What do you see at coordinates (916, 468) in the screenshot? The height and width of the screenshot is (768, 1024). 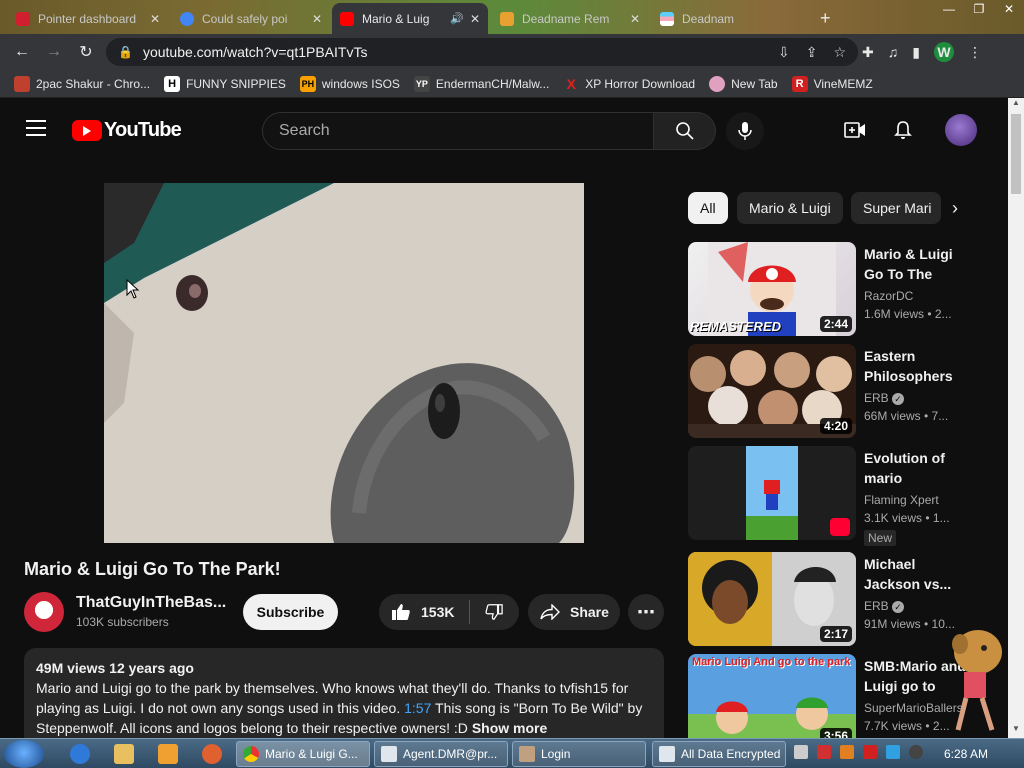 I see `recommendation-title: Evolution of mario` at bounding box center [916, 468].